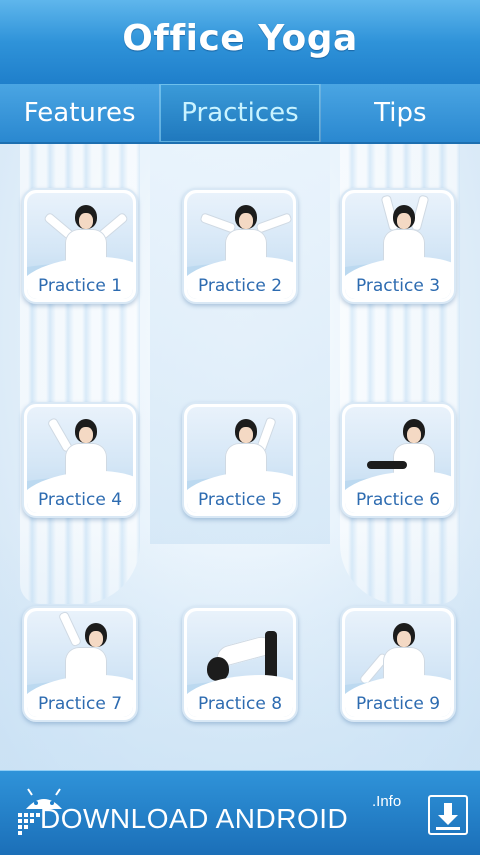 The height and width of the screenshot is (855, 480). I want to click on practice-label: Practice 4, so click(80, 500).